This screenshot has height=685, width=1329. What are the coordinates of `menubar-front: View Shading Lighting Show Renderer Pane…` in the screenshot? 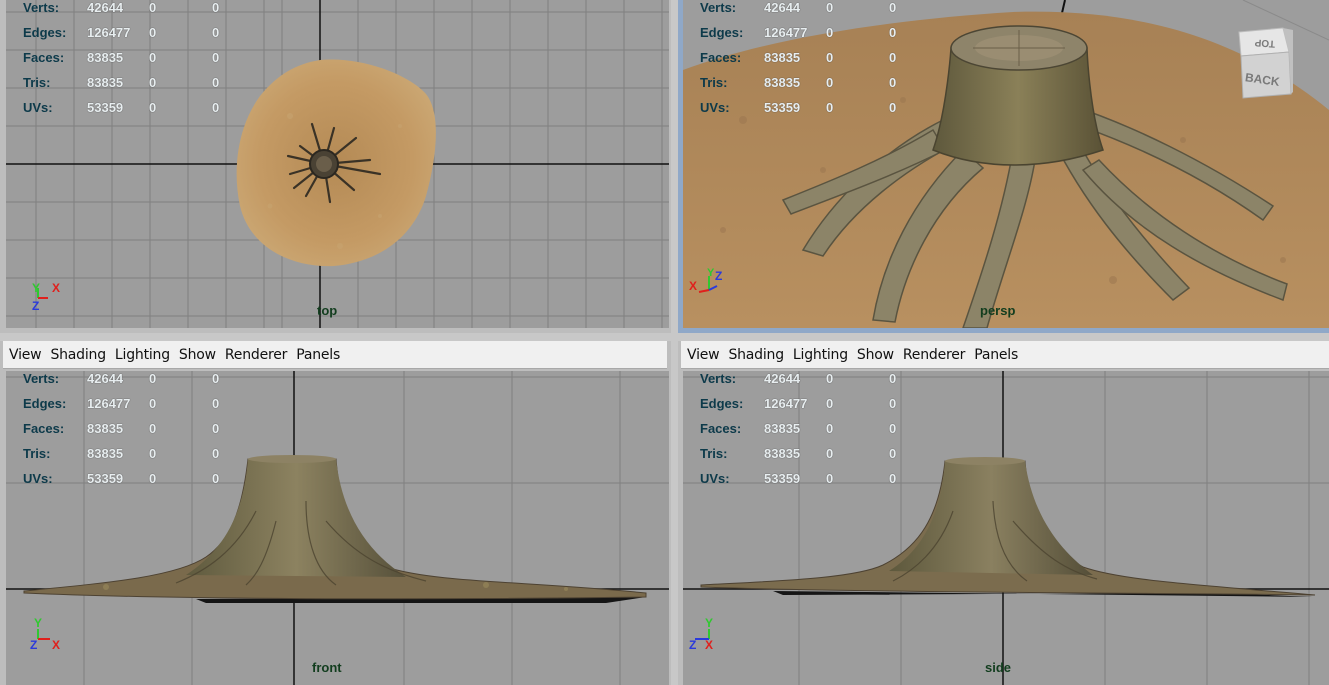 It's located at (335, 355).